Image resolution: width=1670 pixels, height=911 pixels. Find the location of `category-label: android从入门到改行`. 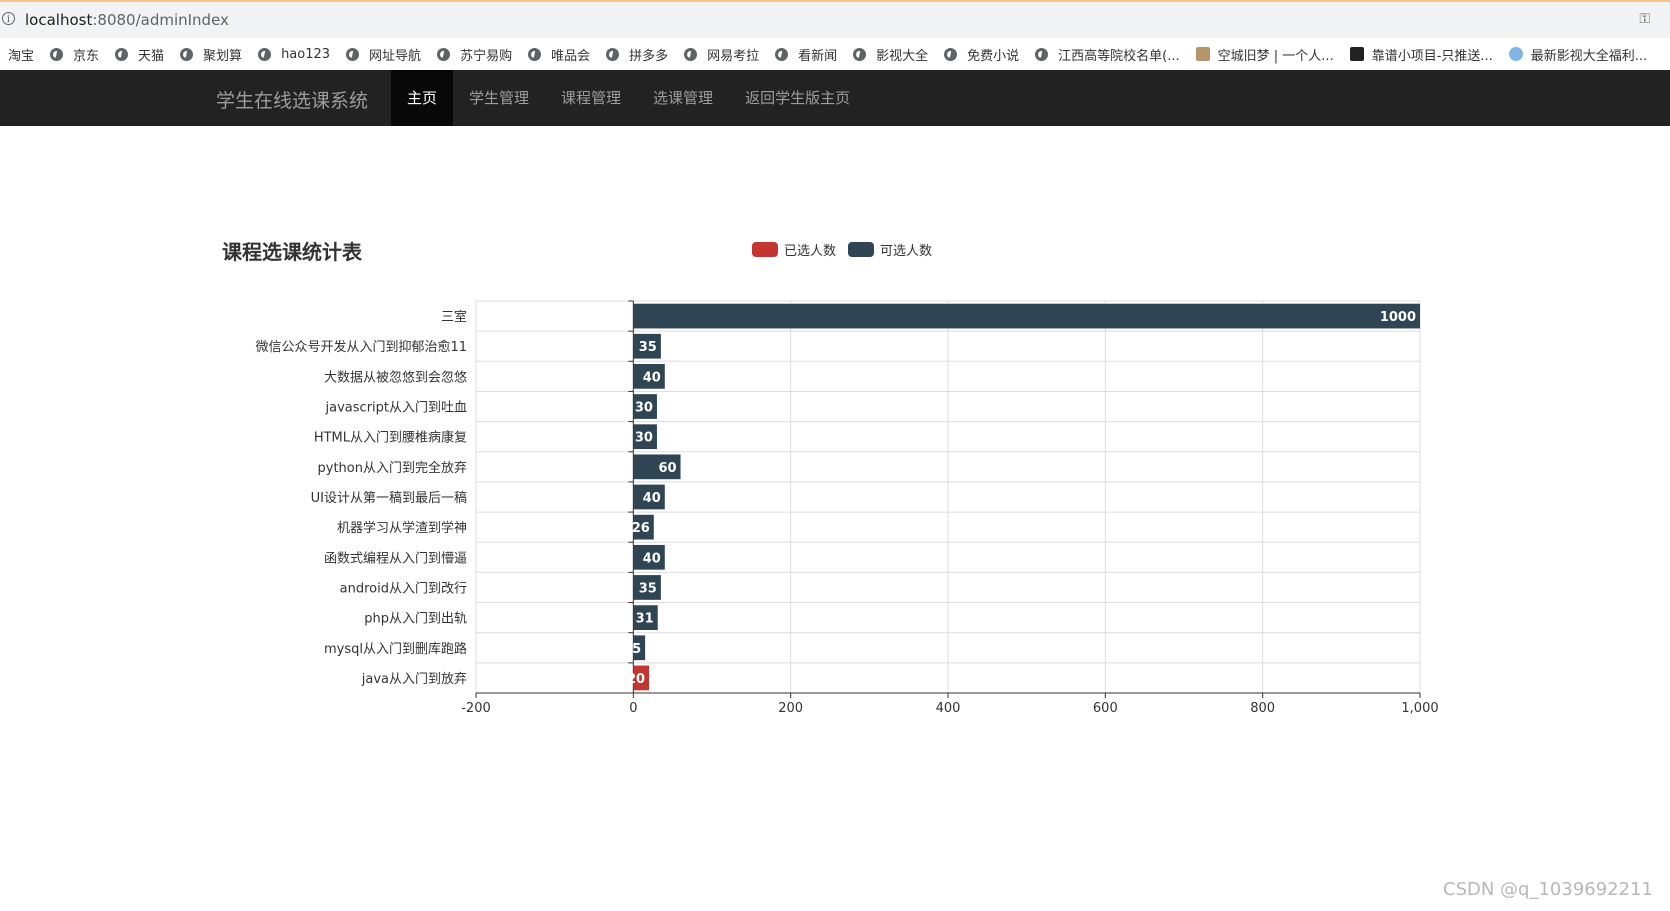

category-label: android从入门到改行 is located at coordinates (403, 588).